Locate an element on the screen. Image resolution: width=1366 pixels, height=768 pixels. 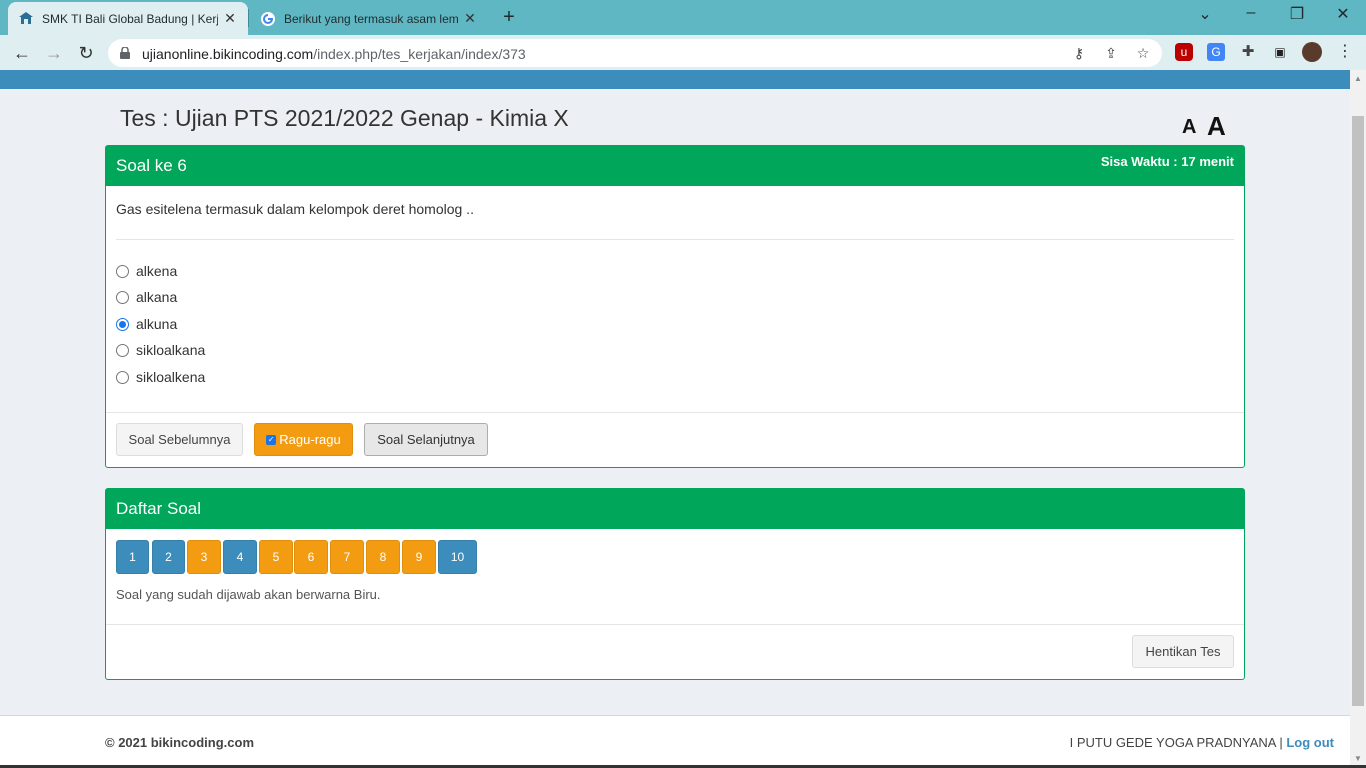
question-number-button: 1 is located at coordinates (132, 557).